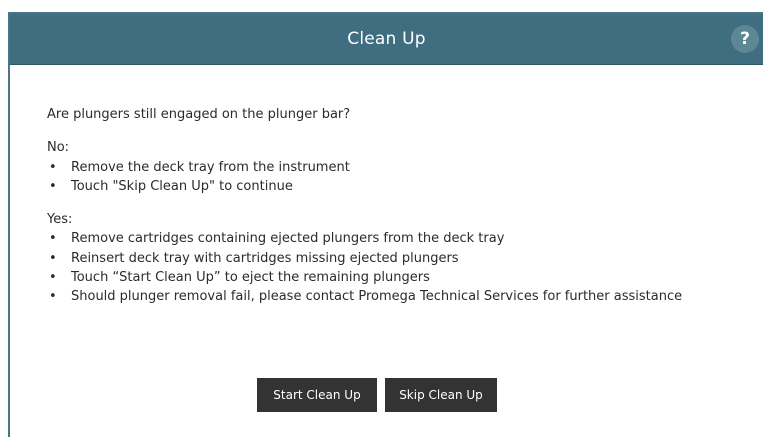 This screenshot has width=763, height=437. What do you see at coordinates (60, 220) in the screenshot?
I see `yes-heading: Yes:` at bounding box center [60, 220].